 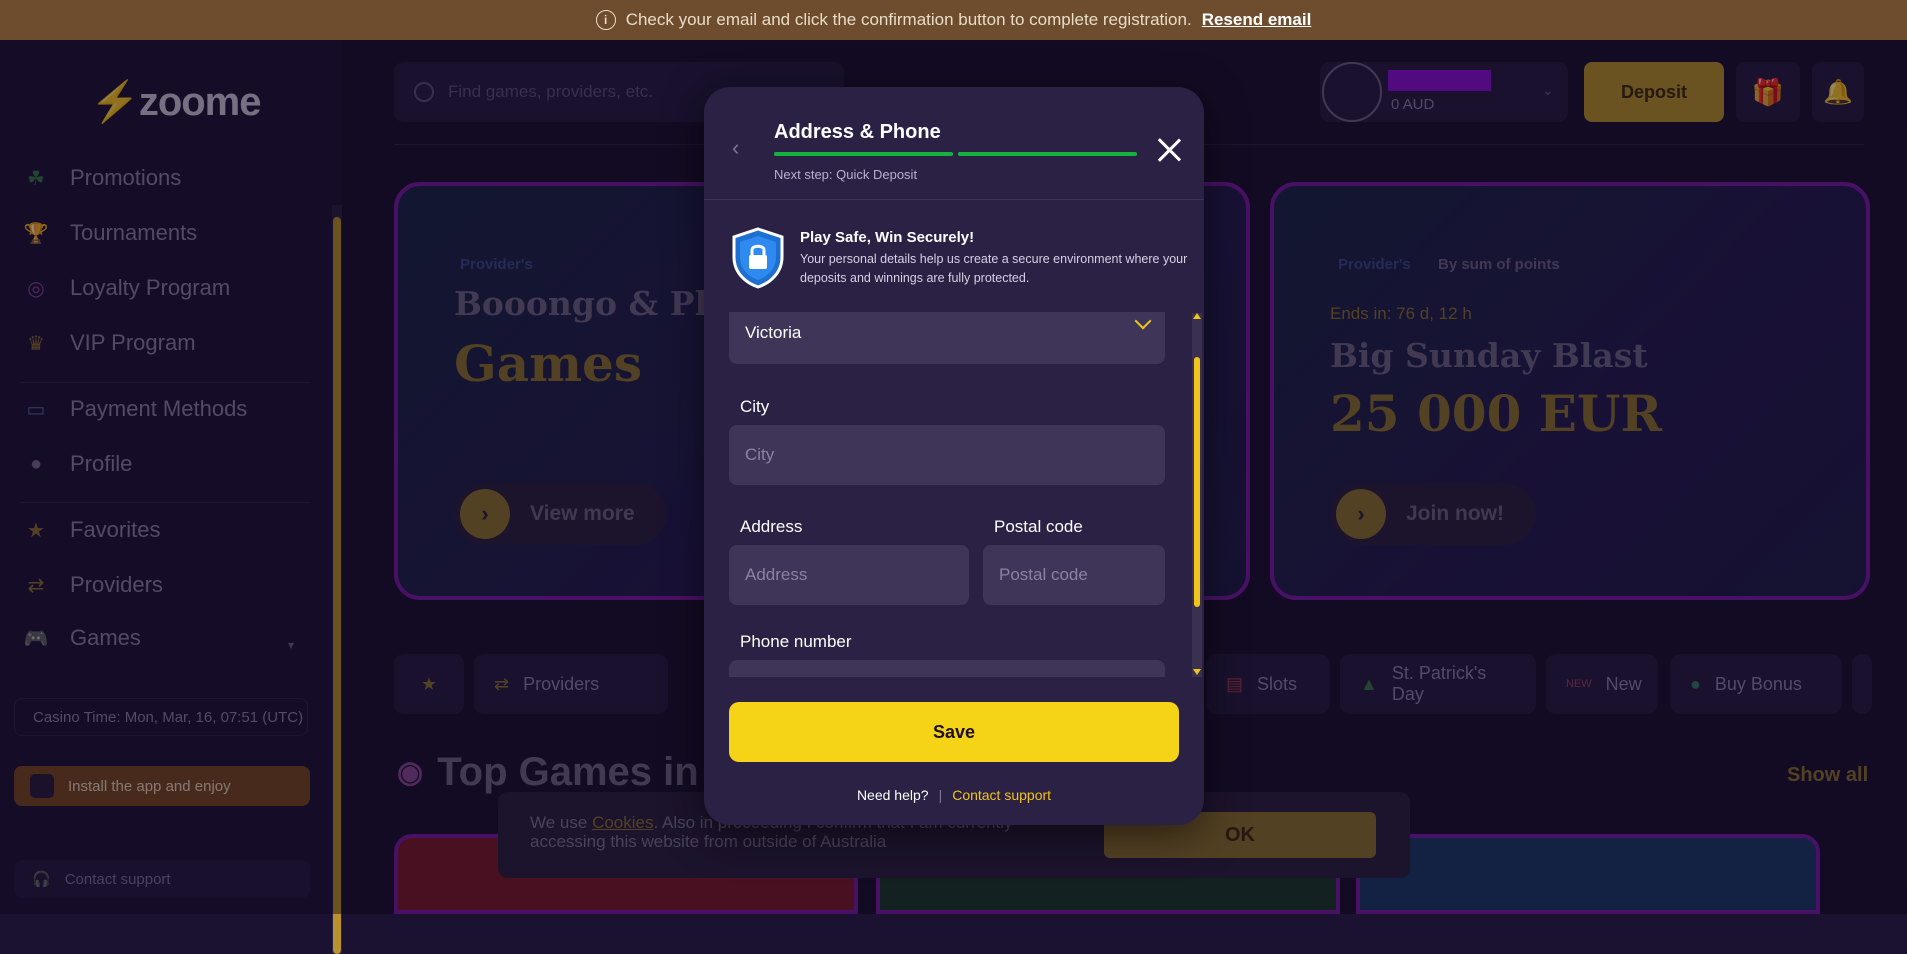 I want to click on save-button: Save, so click(x=954, y=732).